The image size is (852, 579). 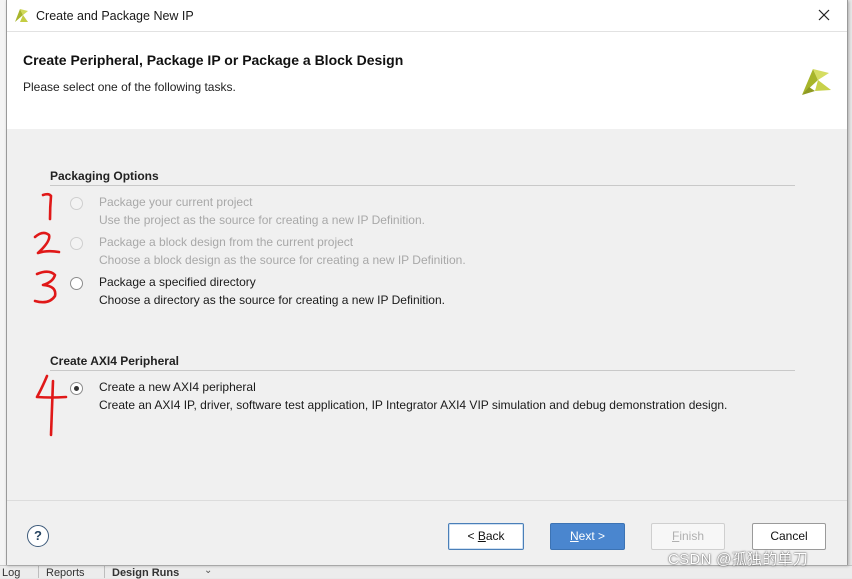 What do you see at coordinates (22, 15) in the screenshot?
I see `vivado-logo-icon` at bounding box center [22, 15].